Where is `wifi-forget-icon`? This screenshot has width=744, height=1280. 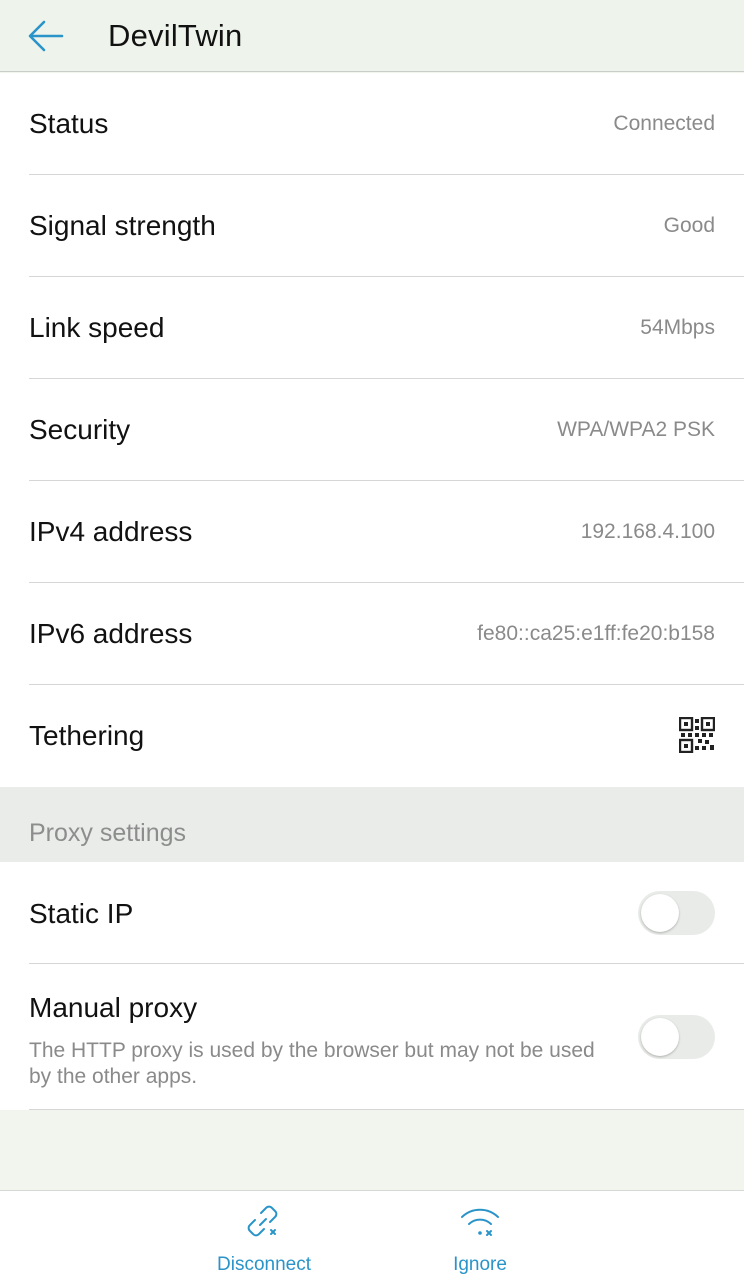
wifi-forget-icon is located at coordinates (480, 1222).